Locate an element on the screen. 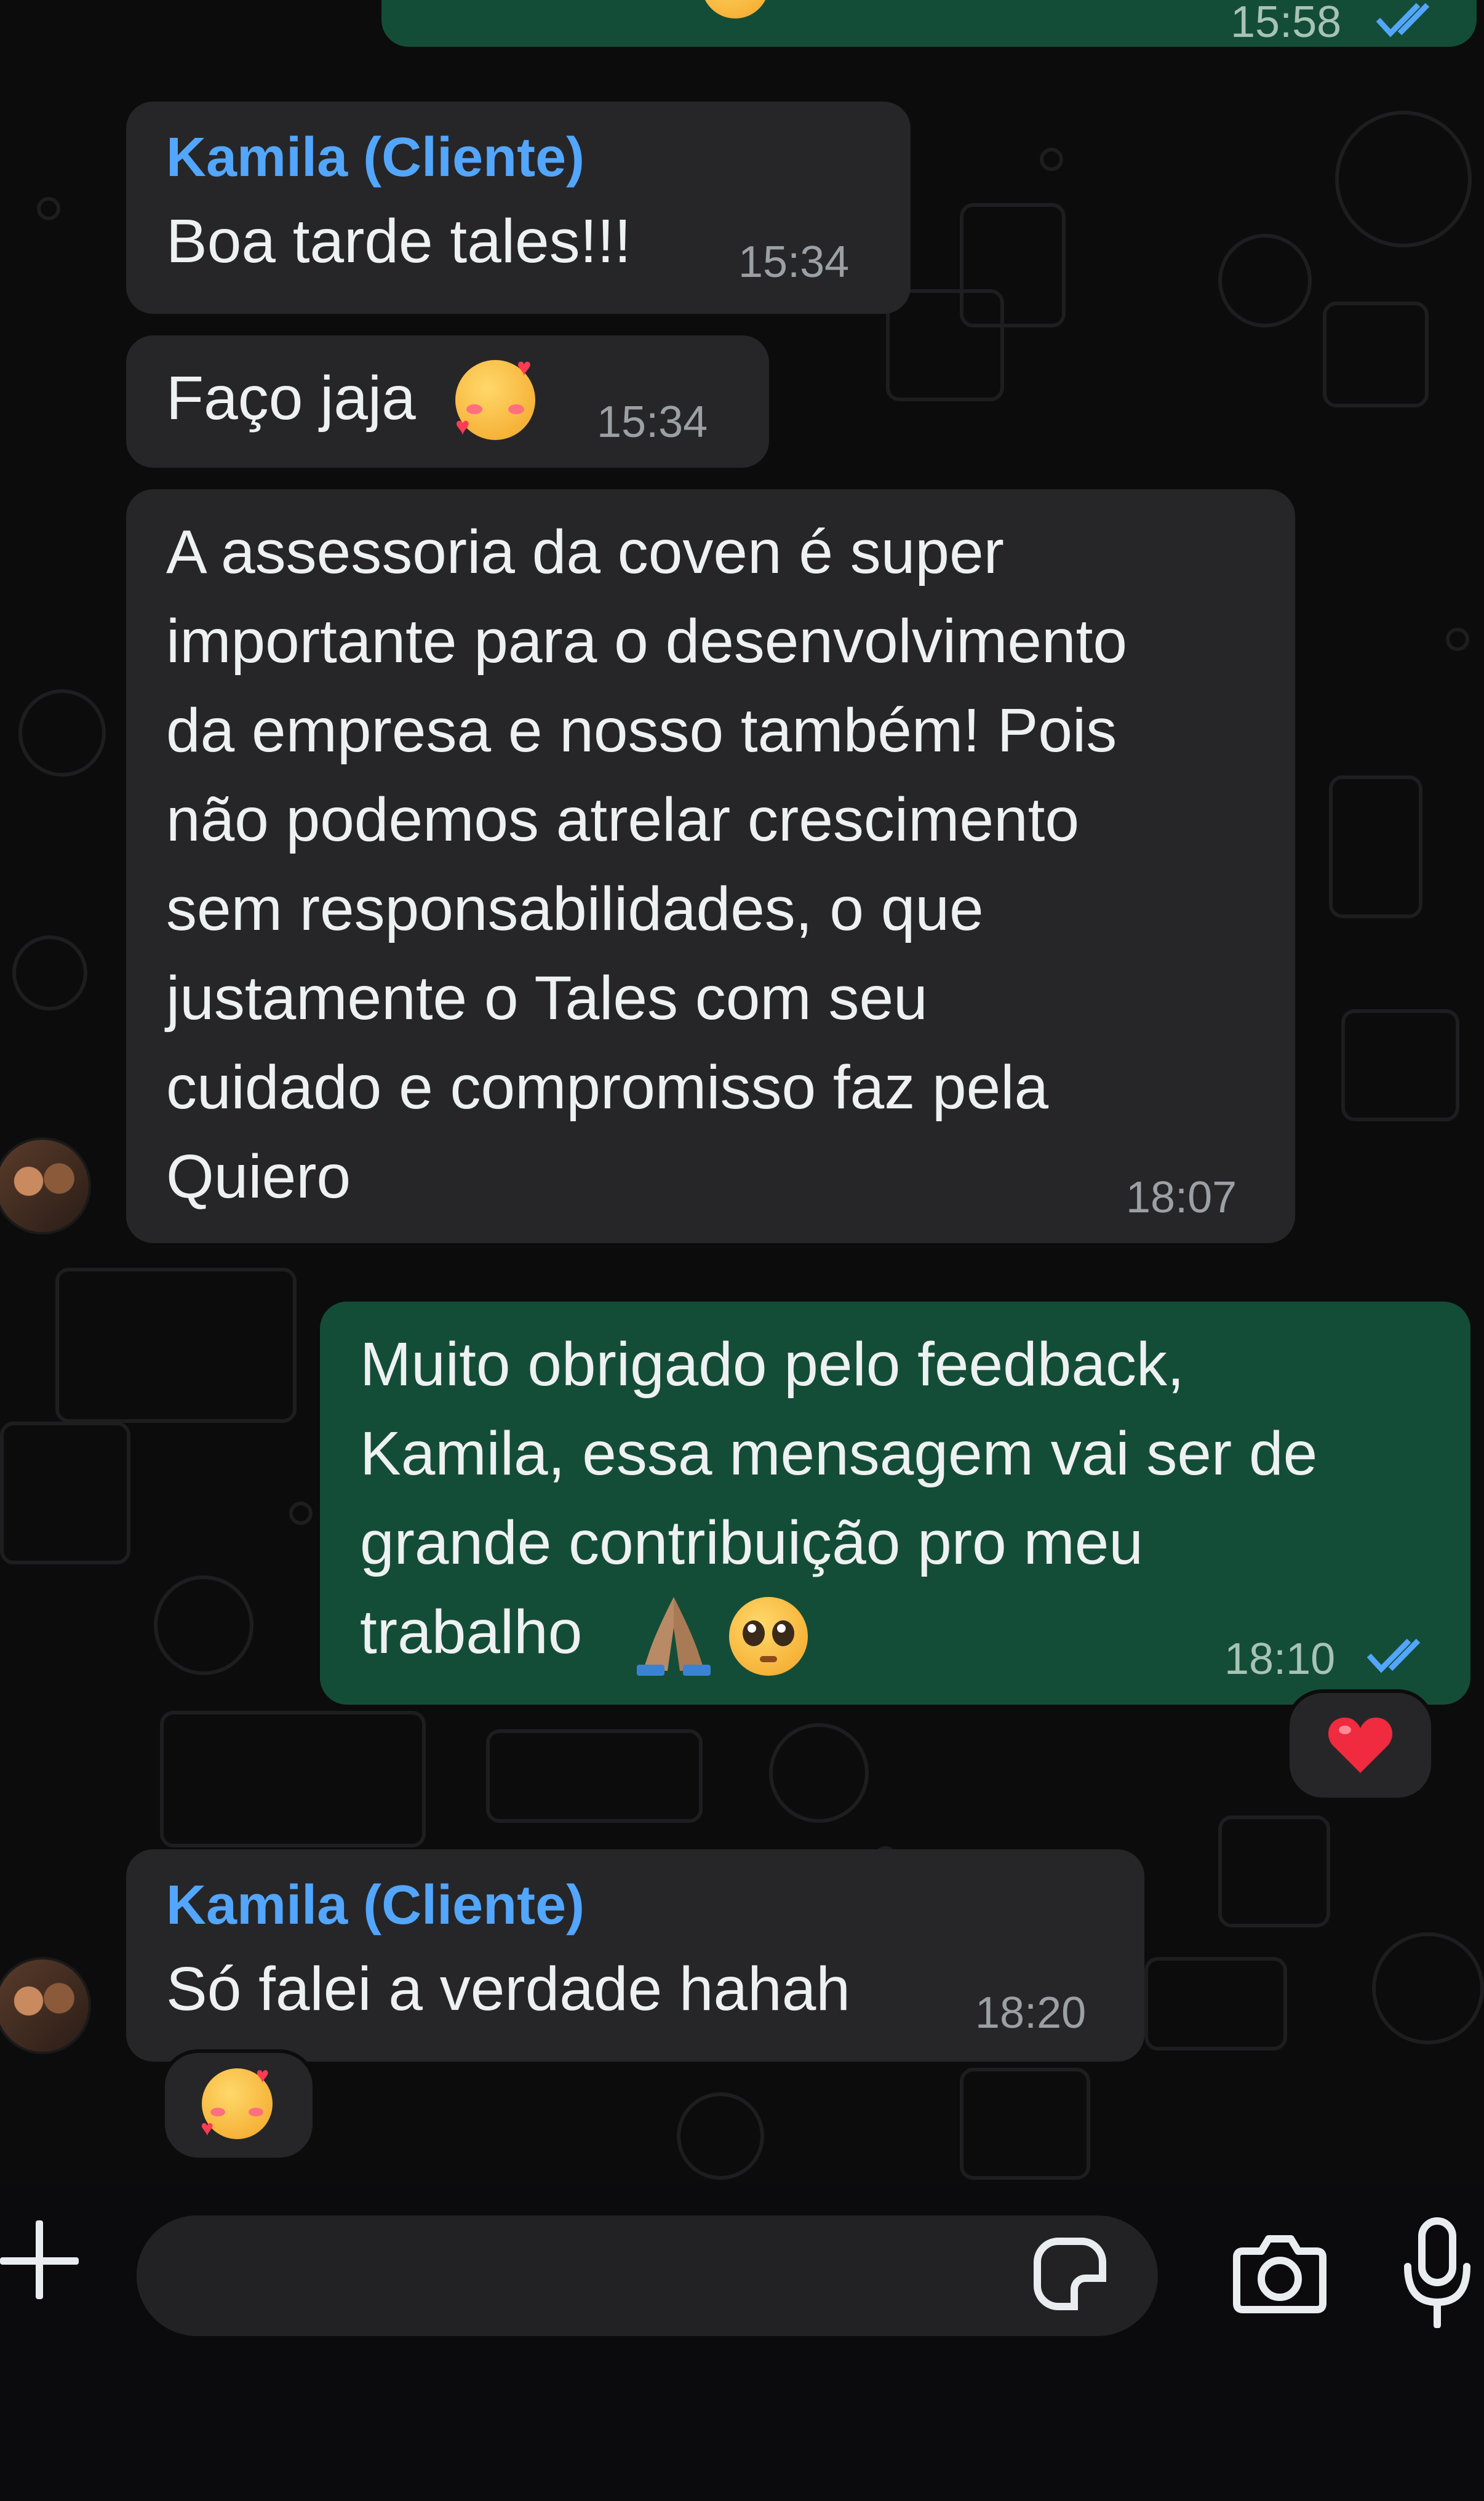 The height and width of the screenshot is (2501, 1484). message-text: Faço jaja is located at coordinates (291, 398).